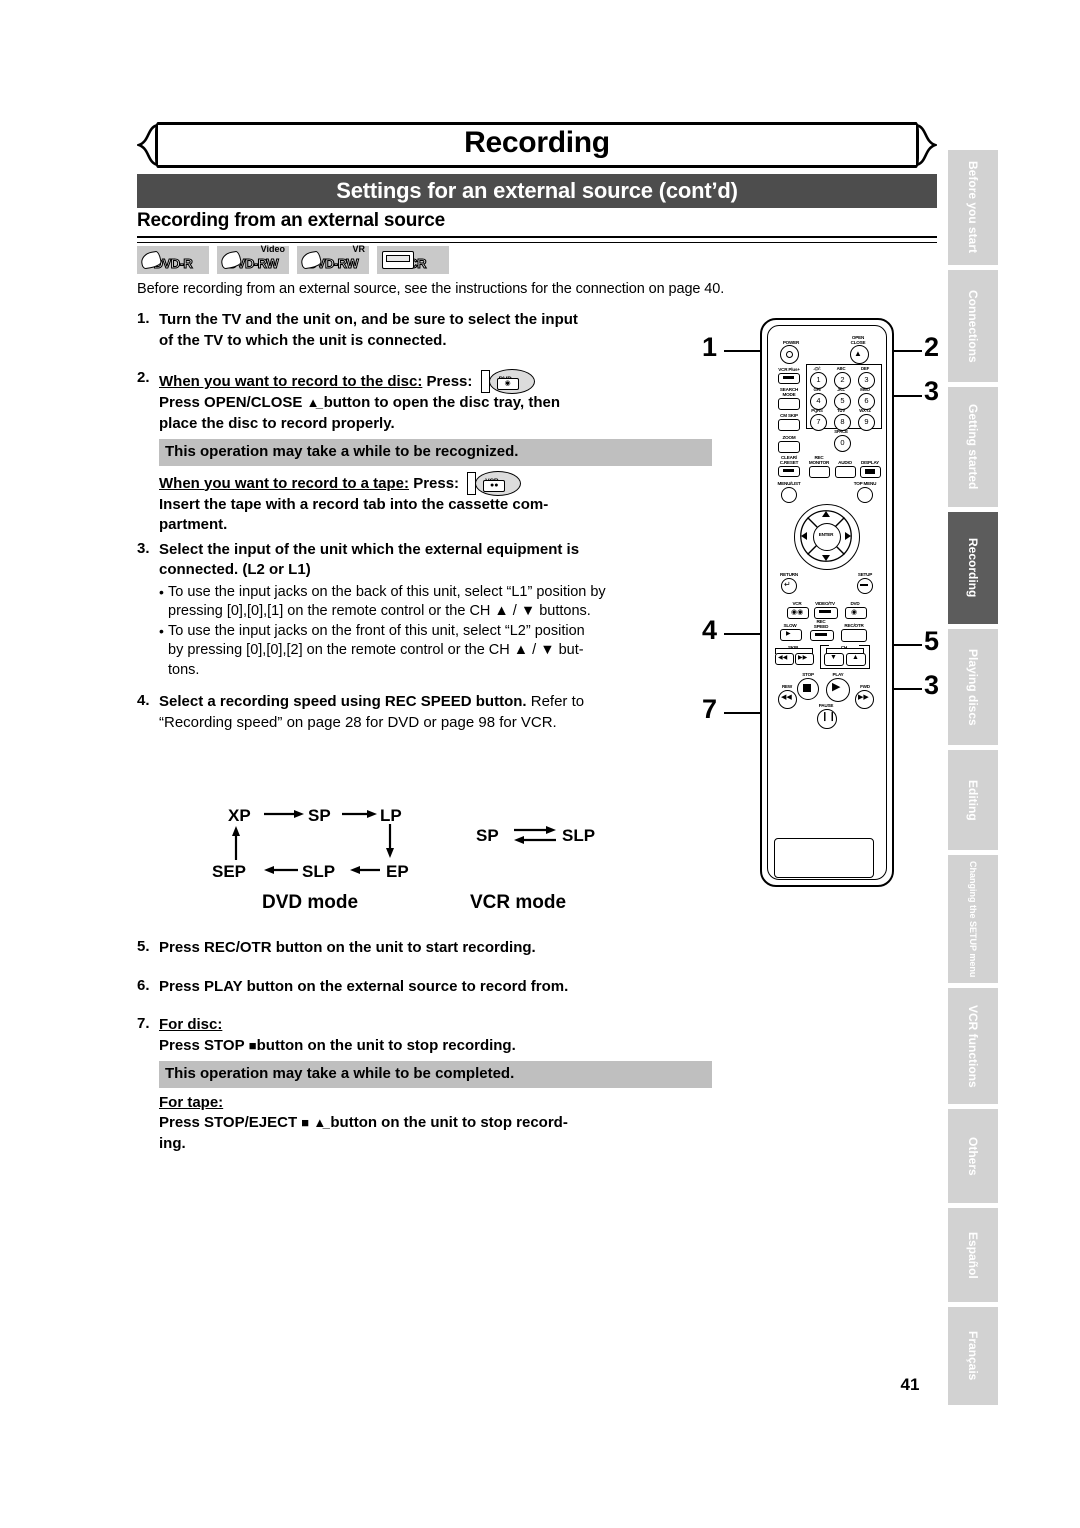 The width and height of the screenshot is (1080, 1528). Describe the element at coordinates (789, 404) in the screenshot. I see `search-mode-button` at that location.